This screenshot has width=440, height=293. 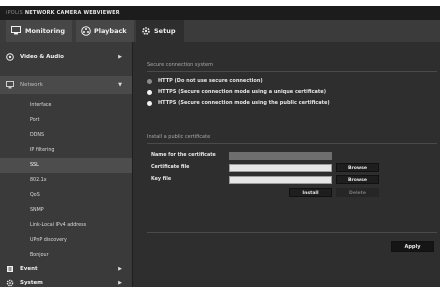 I want to click on sidebar-category-system-label: System, so click(x=31, y=283).